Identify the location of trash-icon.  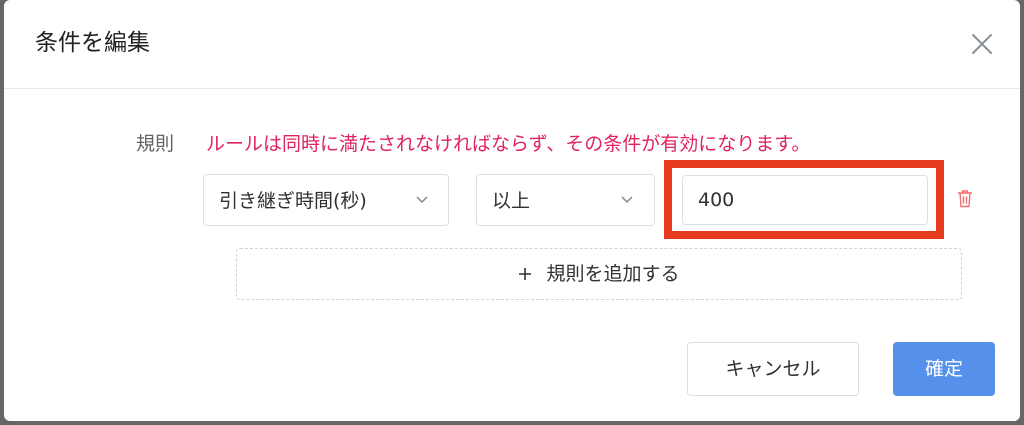
(965, 198).